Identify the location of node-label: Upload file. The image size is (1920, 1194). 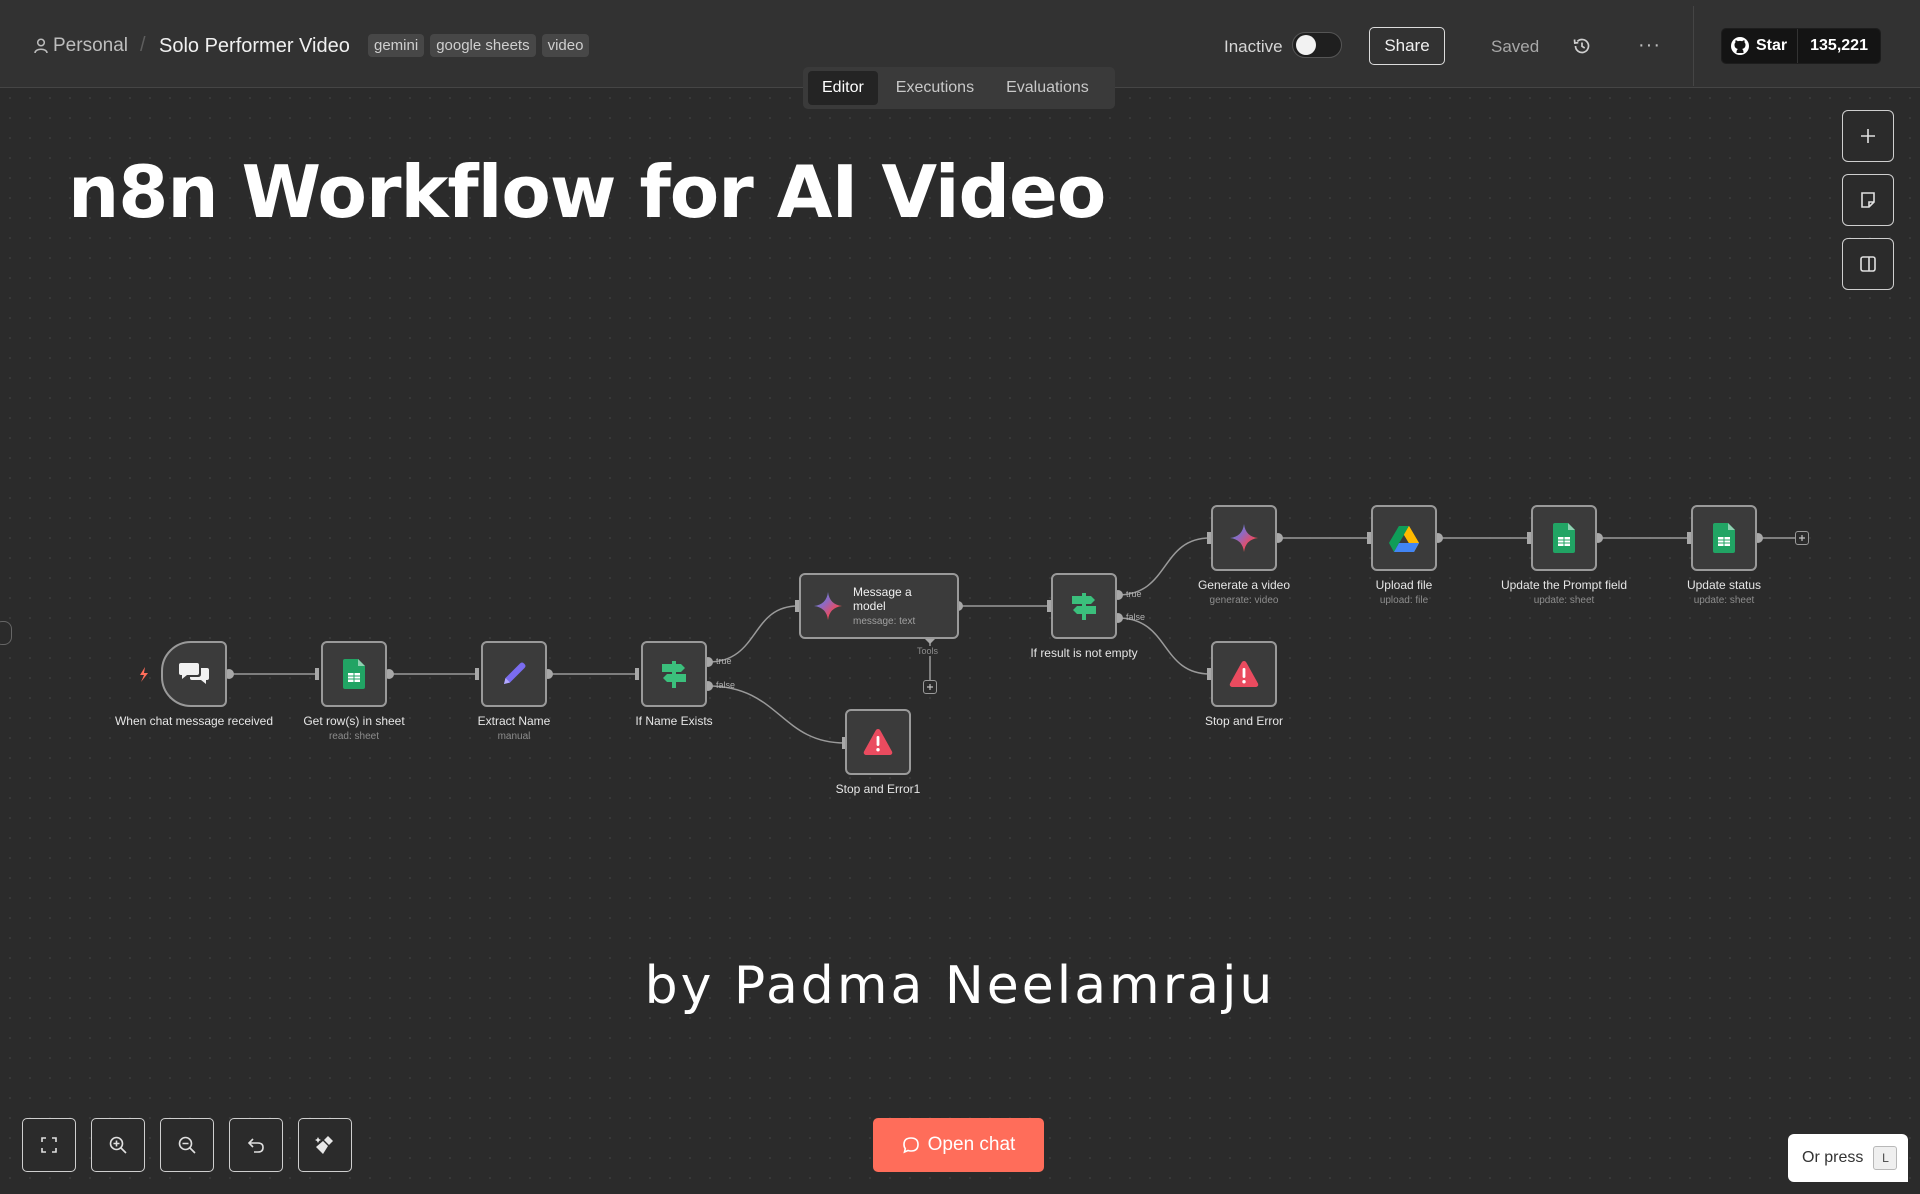
(1404, 585).